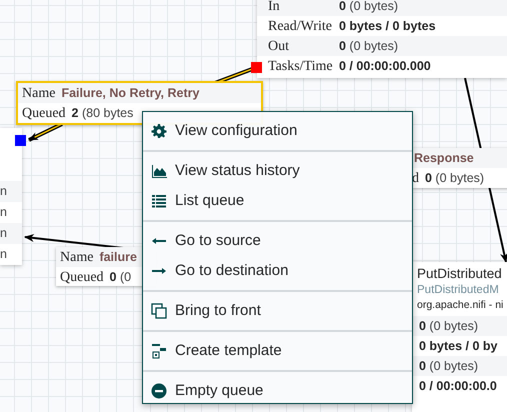 This screenshot has width=507, height=412. Describe the element at coordinates (20, 140) in the screenshot. I see `input-port-handle` at that location.